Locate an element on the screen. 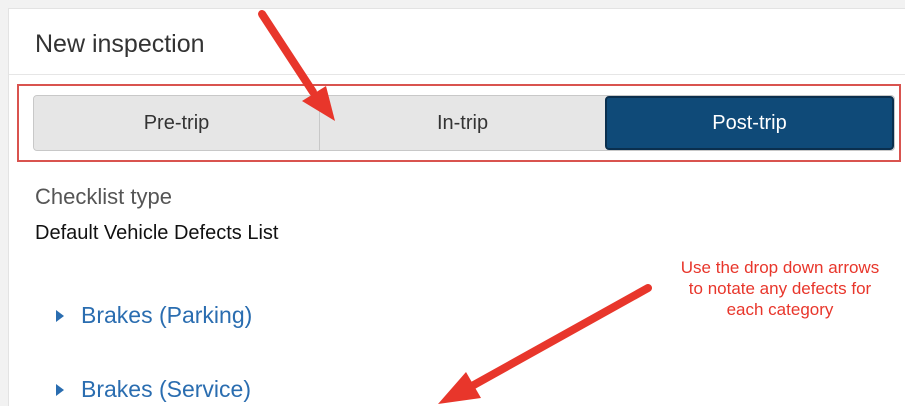 The image size is (905, 406). title-divider is located at coordinates (457, 74).